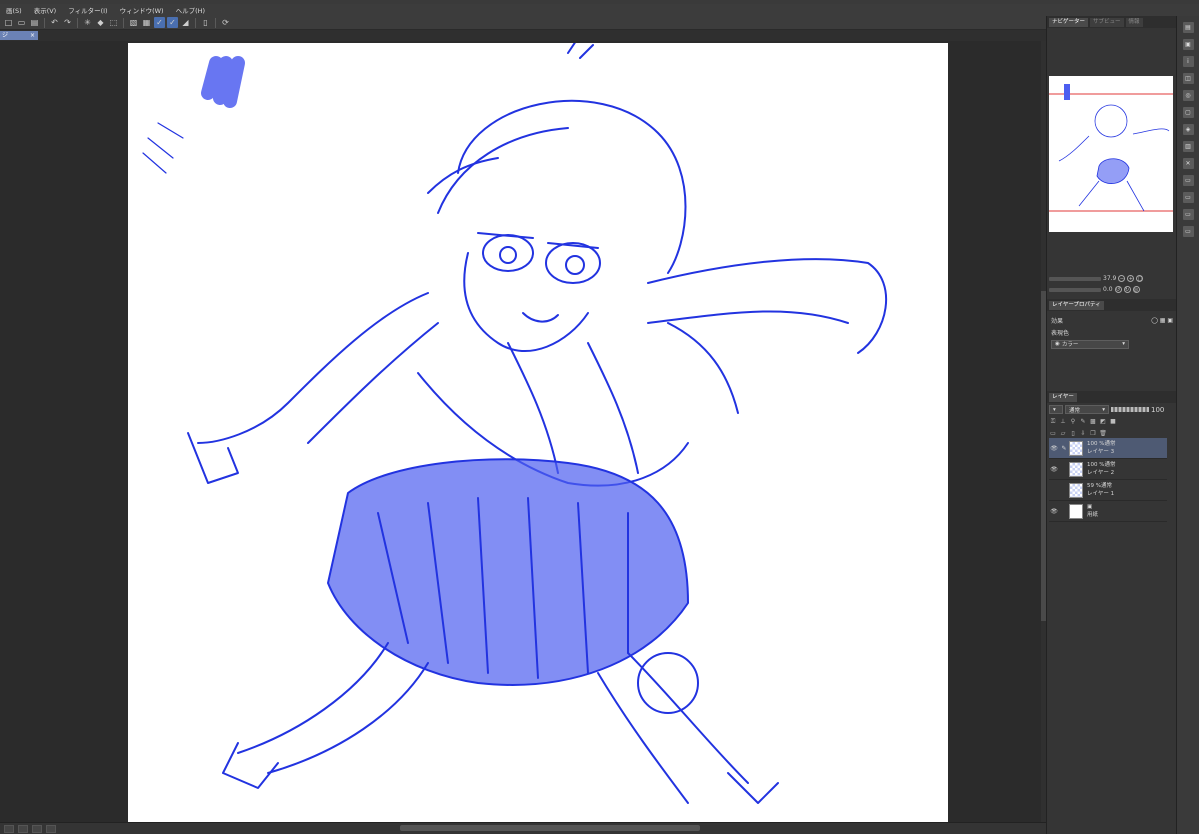 The image size is (1199, 834). Describe the element at coordinates (1134, 22) in the screenshot. I see `tab-info: 情報` at that location.